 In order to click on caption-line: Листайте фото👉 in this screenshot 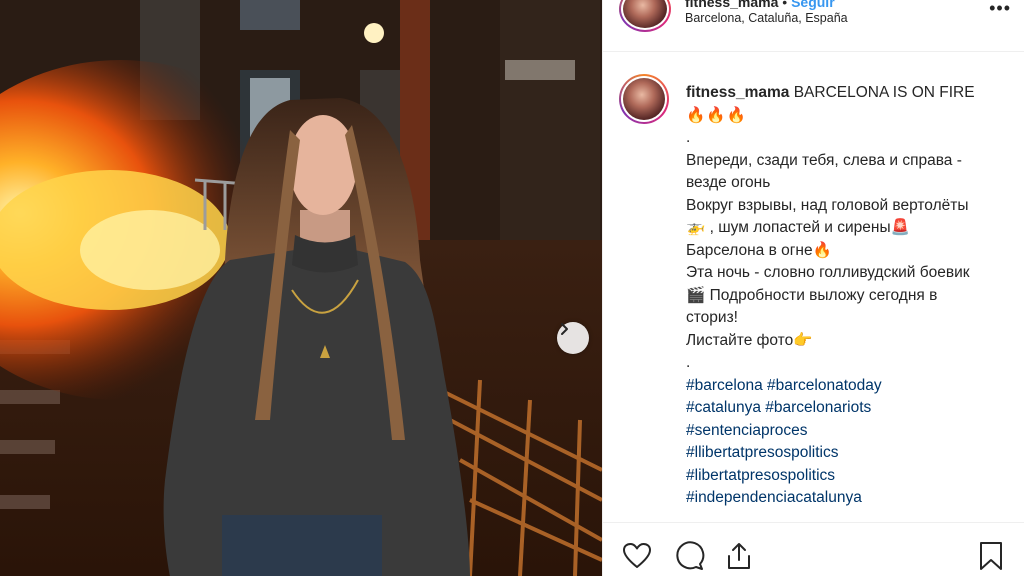, I will do `click(749, 340)`.